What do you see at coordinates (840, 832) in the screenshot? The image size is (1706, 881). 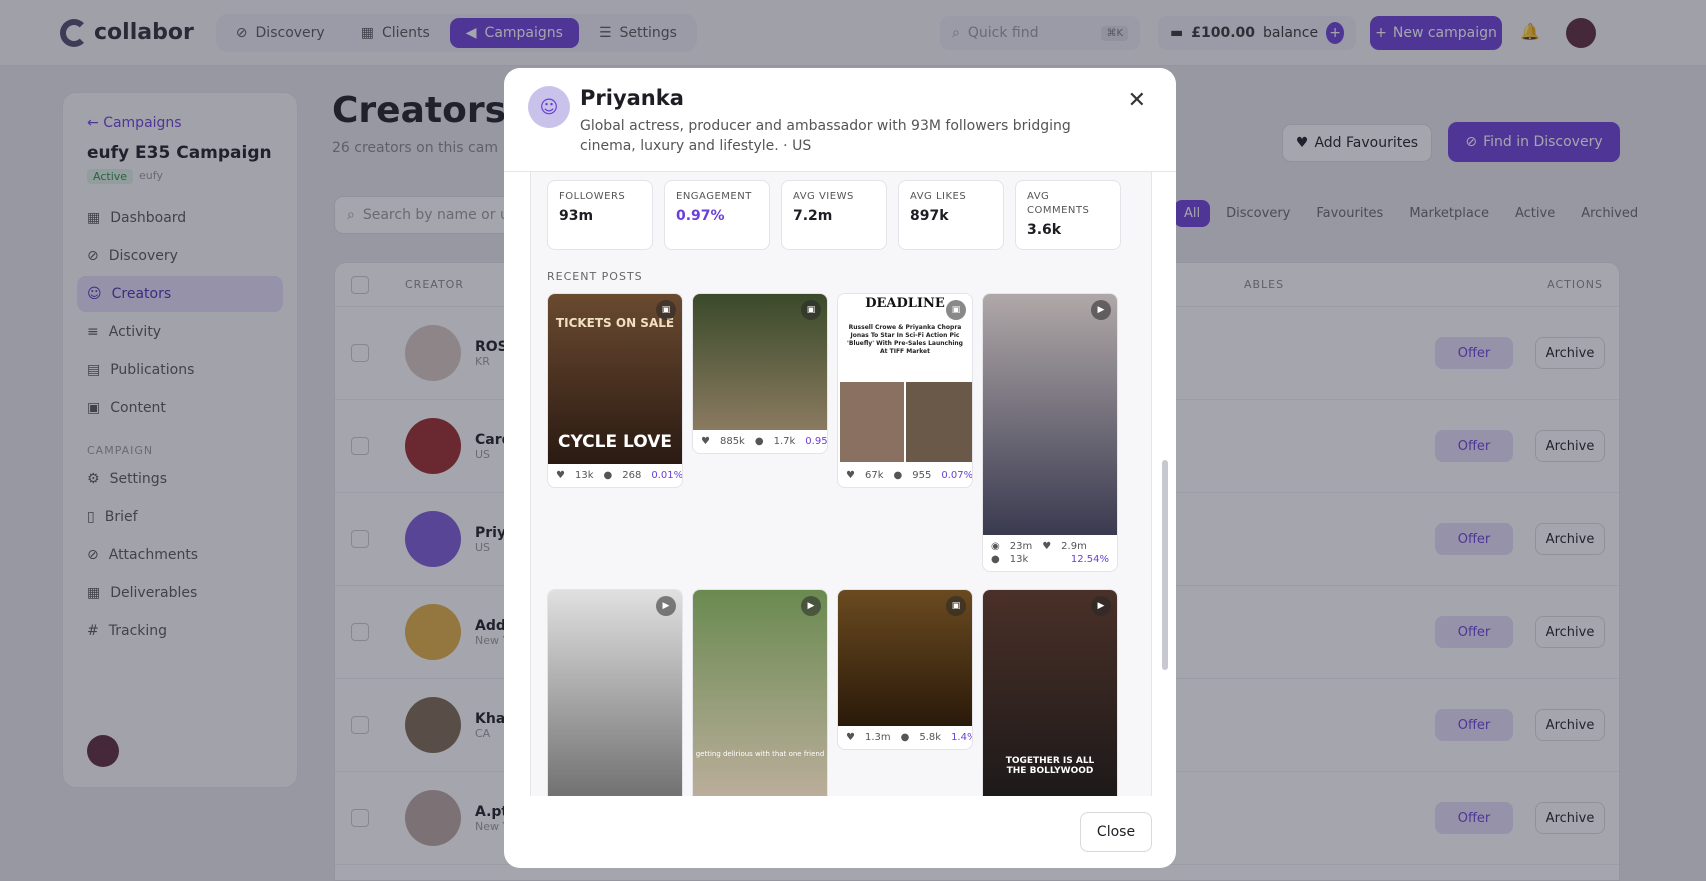 I see `modal-footer: Close` at bounding box center [840, 832].